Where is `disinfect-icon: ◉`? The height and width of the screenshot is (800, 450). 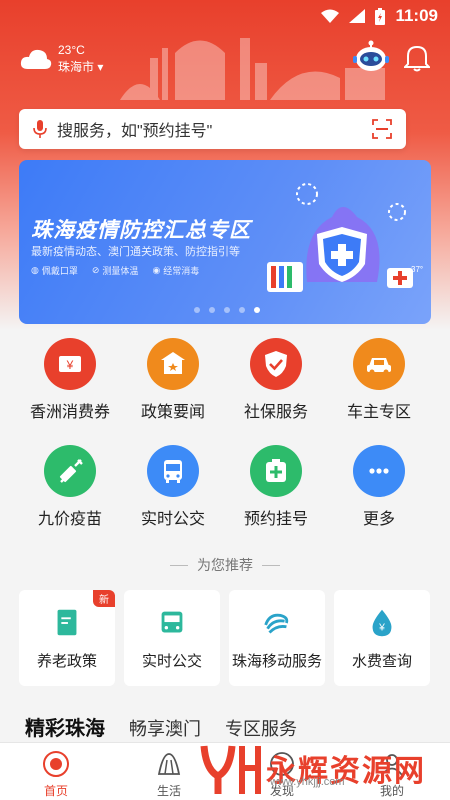
disinfect-icon: ◉ is located at coordinates (156, 270).